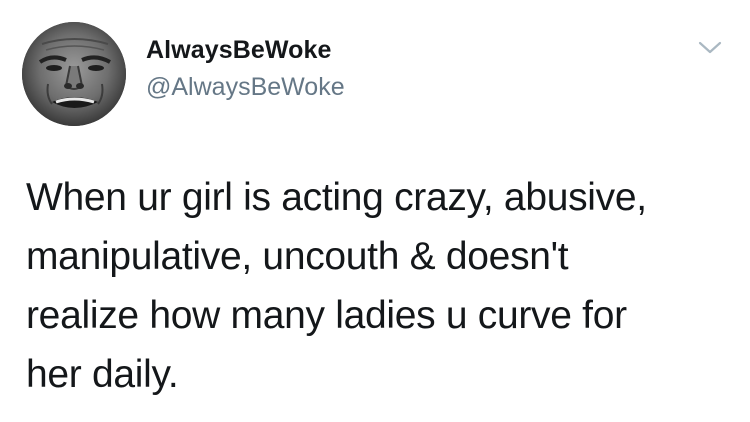 Image resolution: width=750 pixels, height=422 pixels. I want to click on display-name: AlwaysBeWoke, so click(239, 50).